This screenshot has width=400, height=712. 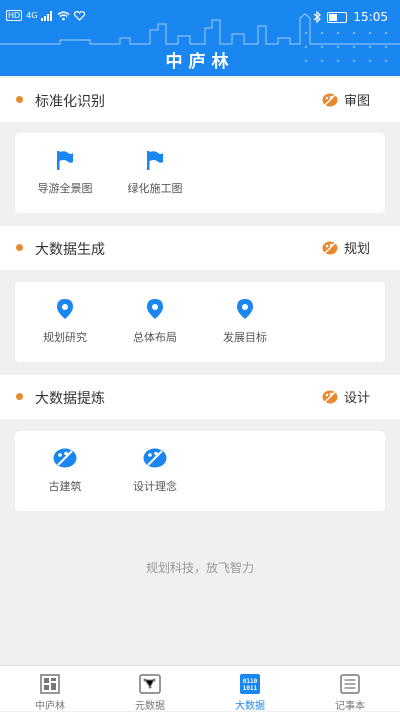 I want to click on tab-notepad: 记事本, so click(x=350, y=693).